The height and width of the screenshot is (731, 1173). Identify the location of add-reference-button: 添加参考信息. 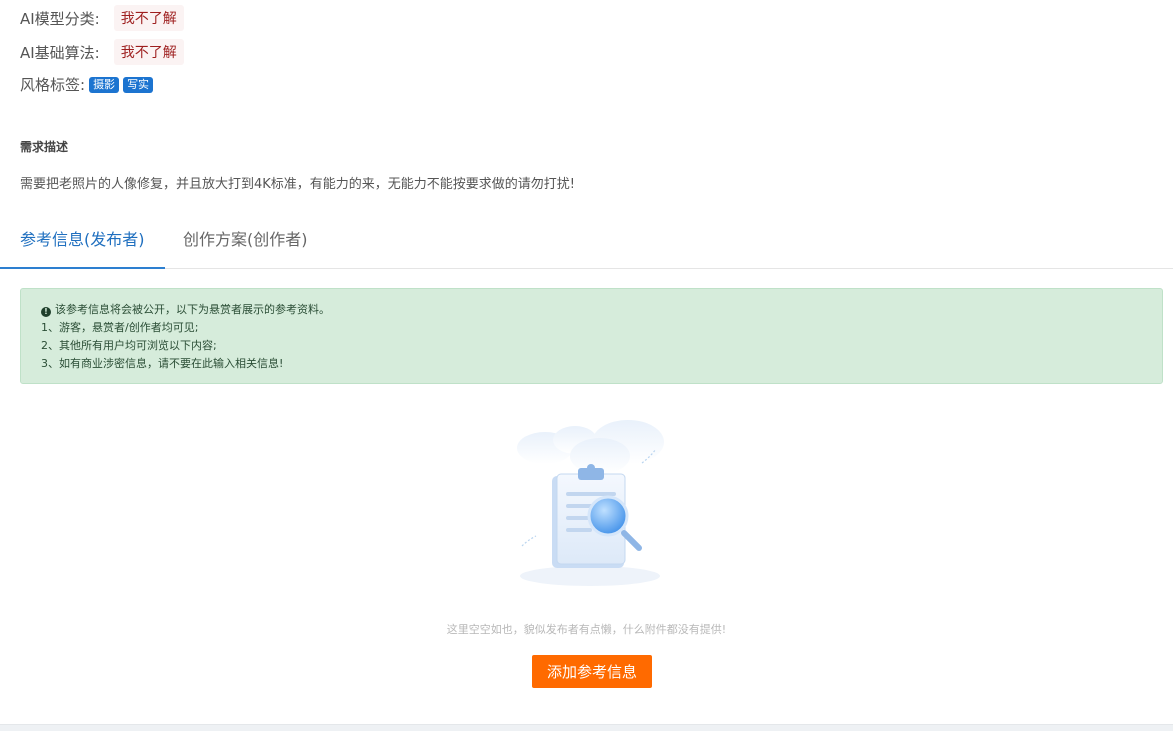
(592, 671).